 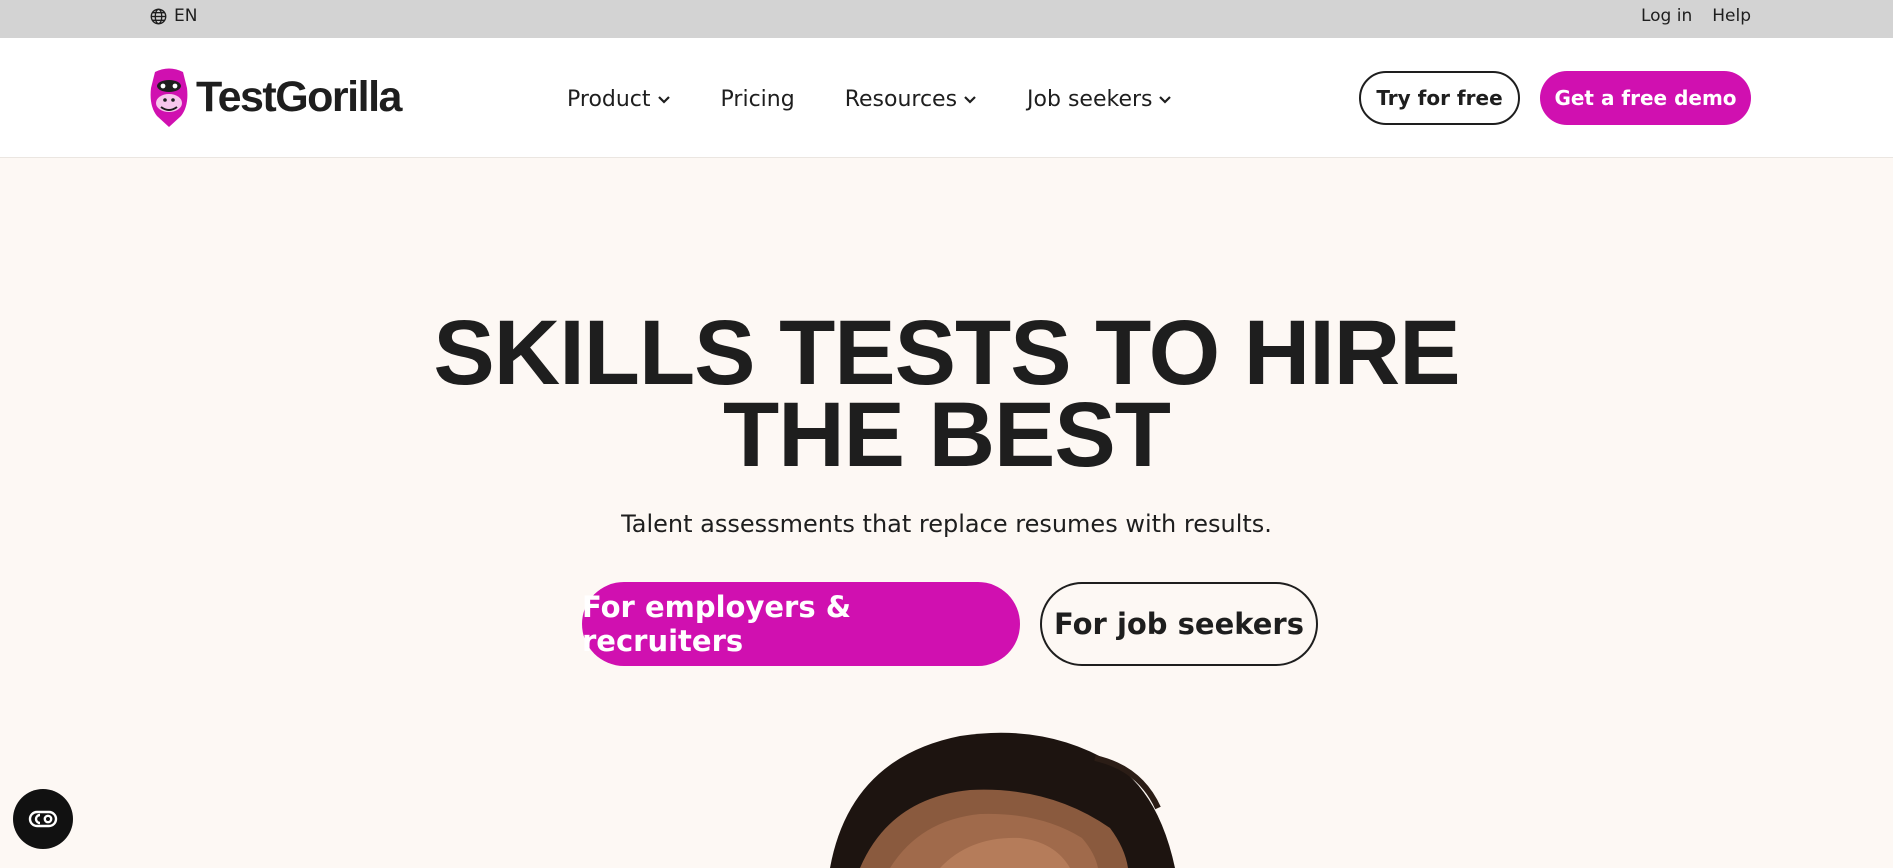 I want to click on try-for-free-button: Try for free, so click(x=1439, y=98).